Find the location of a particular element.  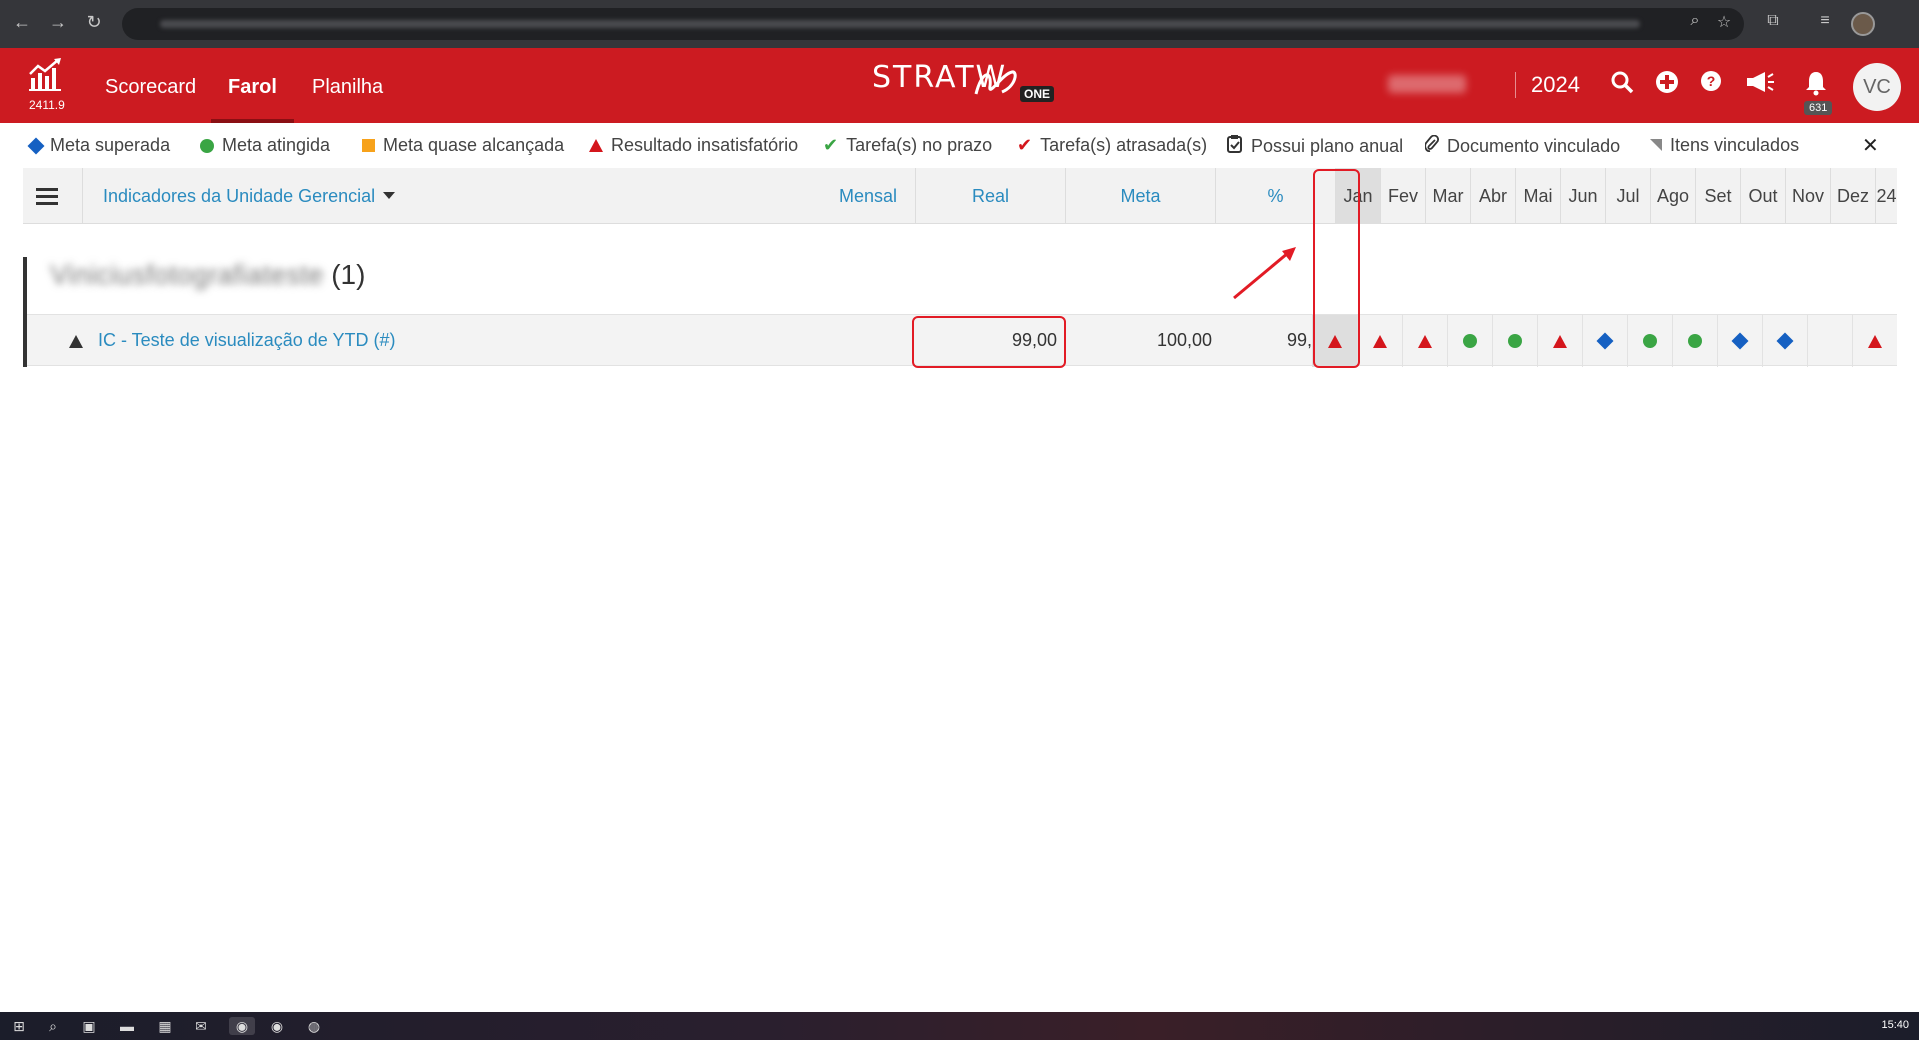

status-cell-mai is located at coordinates (1514, 341).